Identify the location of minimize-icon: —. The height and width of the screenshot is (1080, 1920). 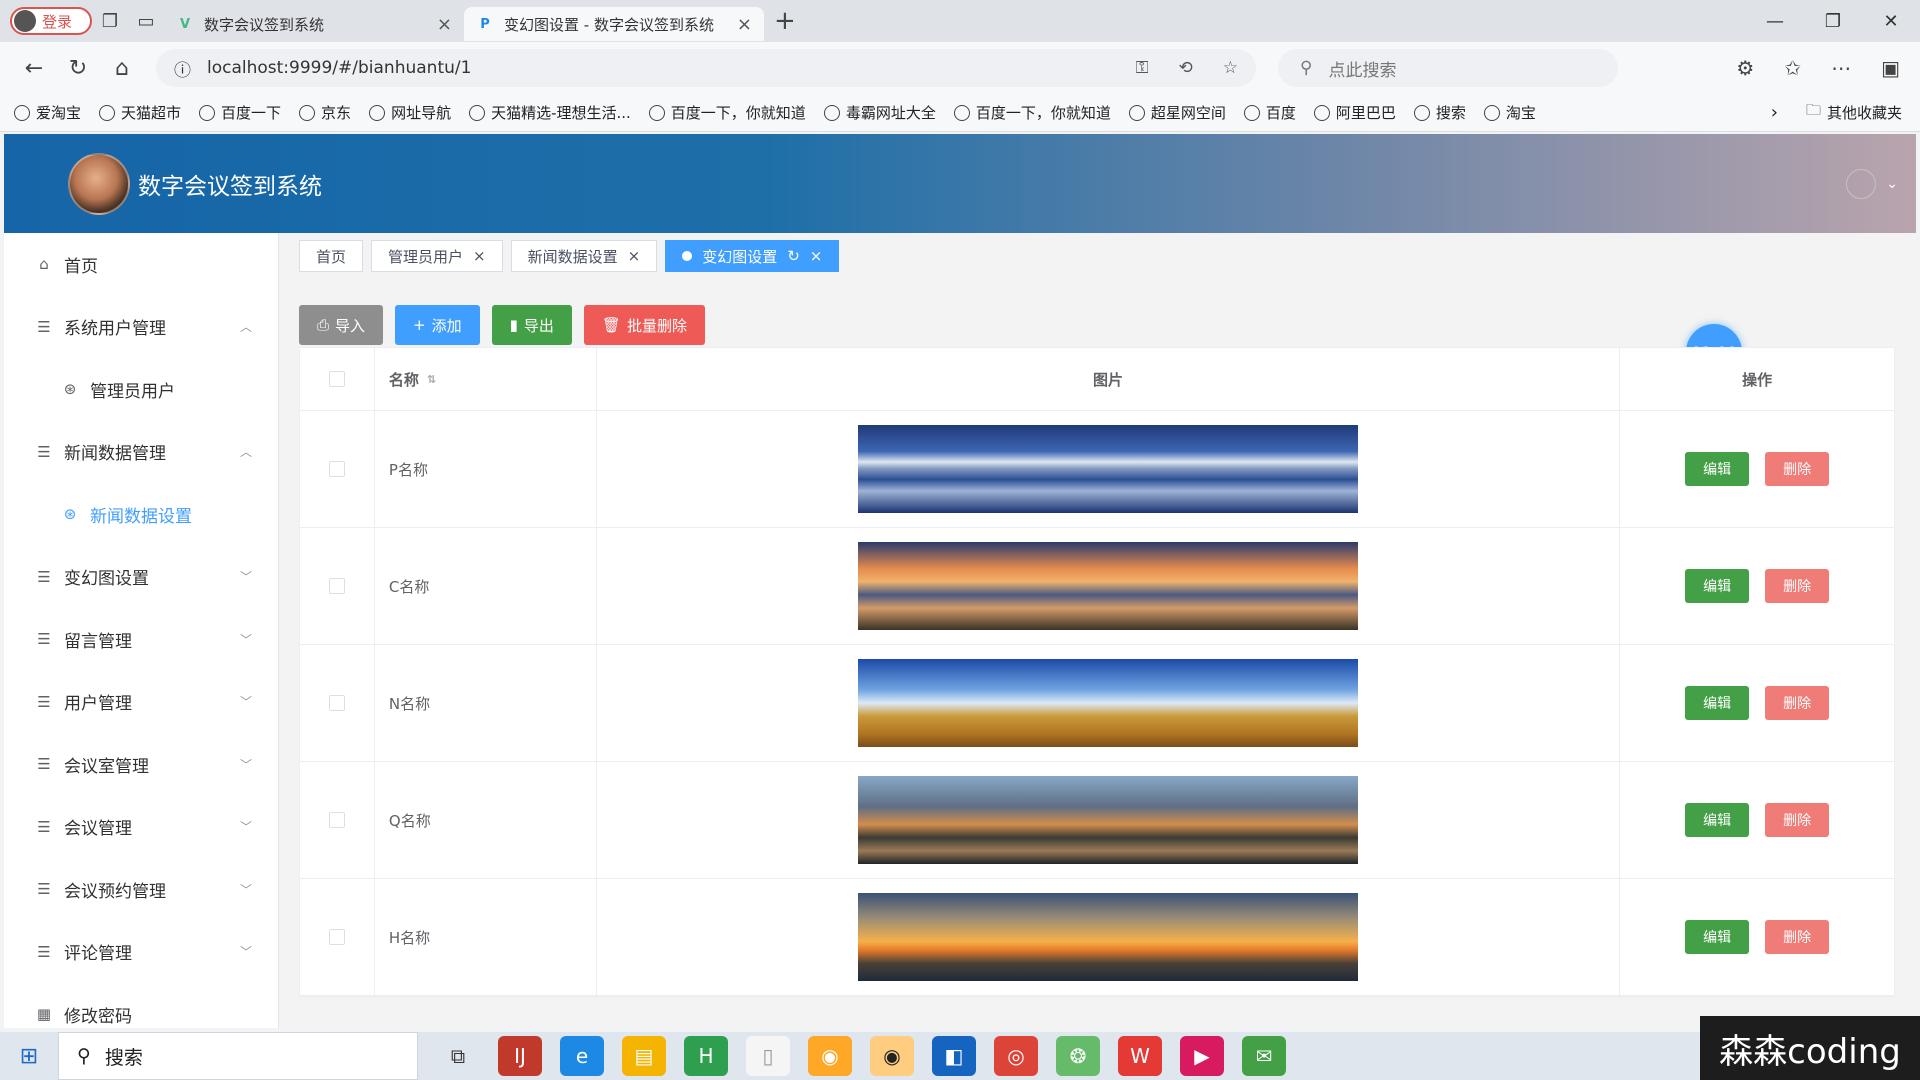
(1775, 21).